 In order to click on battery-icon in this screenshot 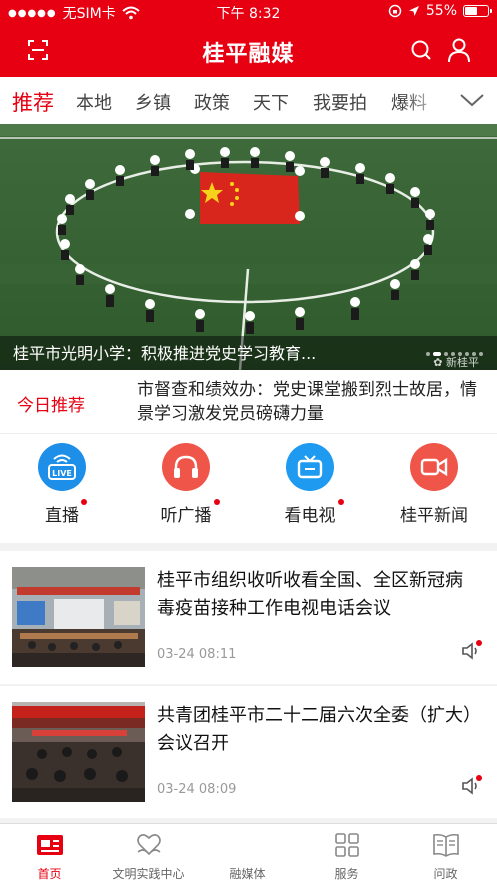, I will do `click(477, 11)`.